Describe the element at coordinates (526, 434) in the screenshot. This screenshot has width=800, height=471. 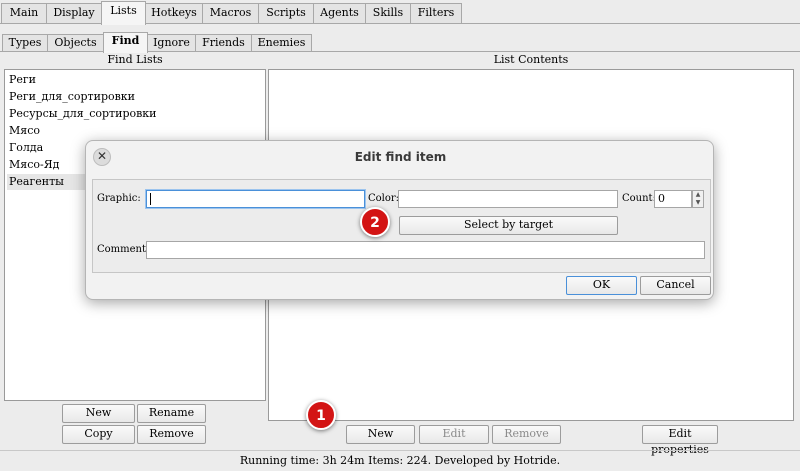
I see `remove-item-button: Remove` at that location.